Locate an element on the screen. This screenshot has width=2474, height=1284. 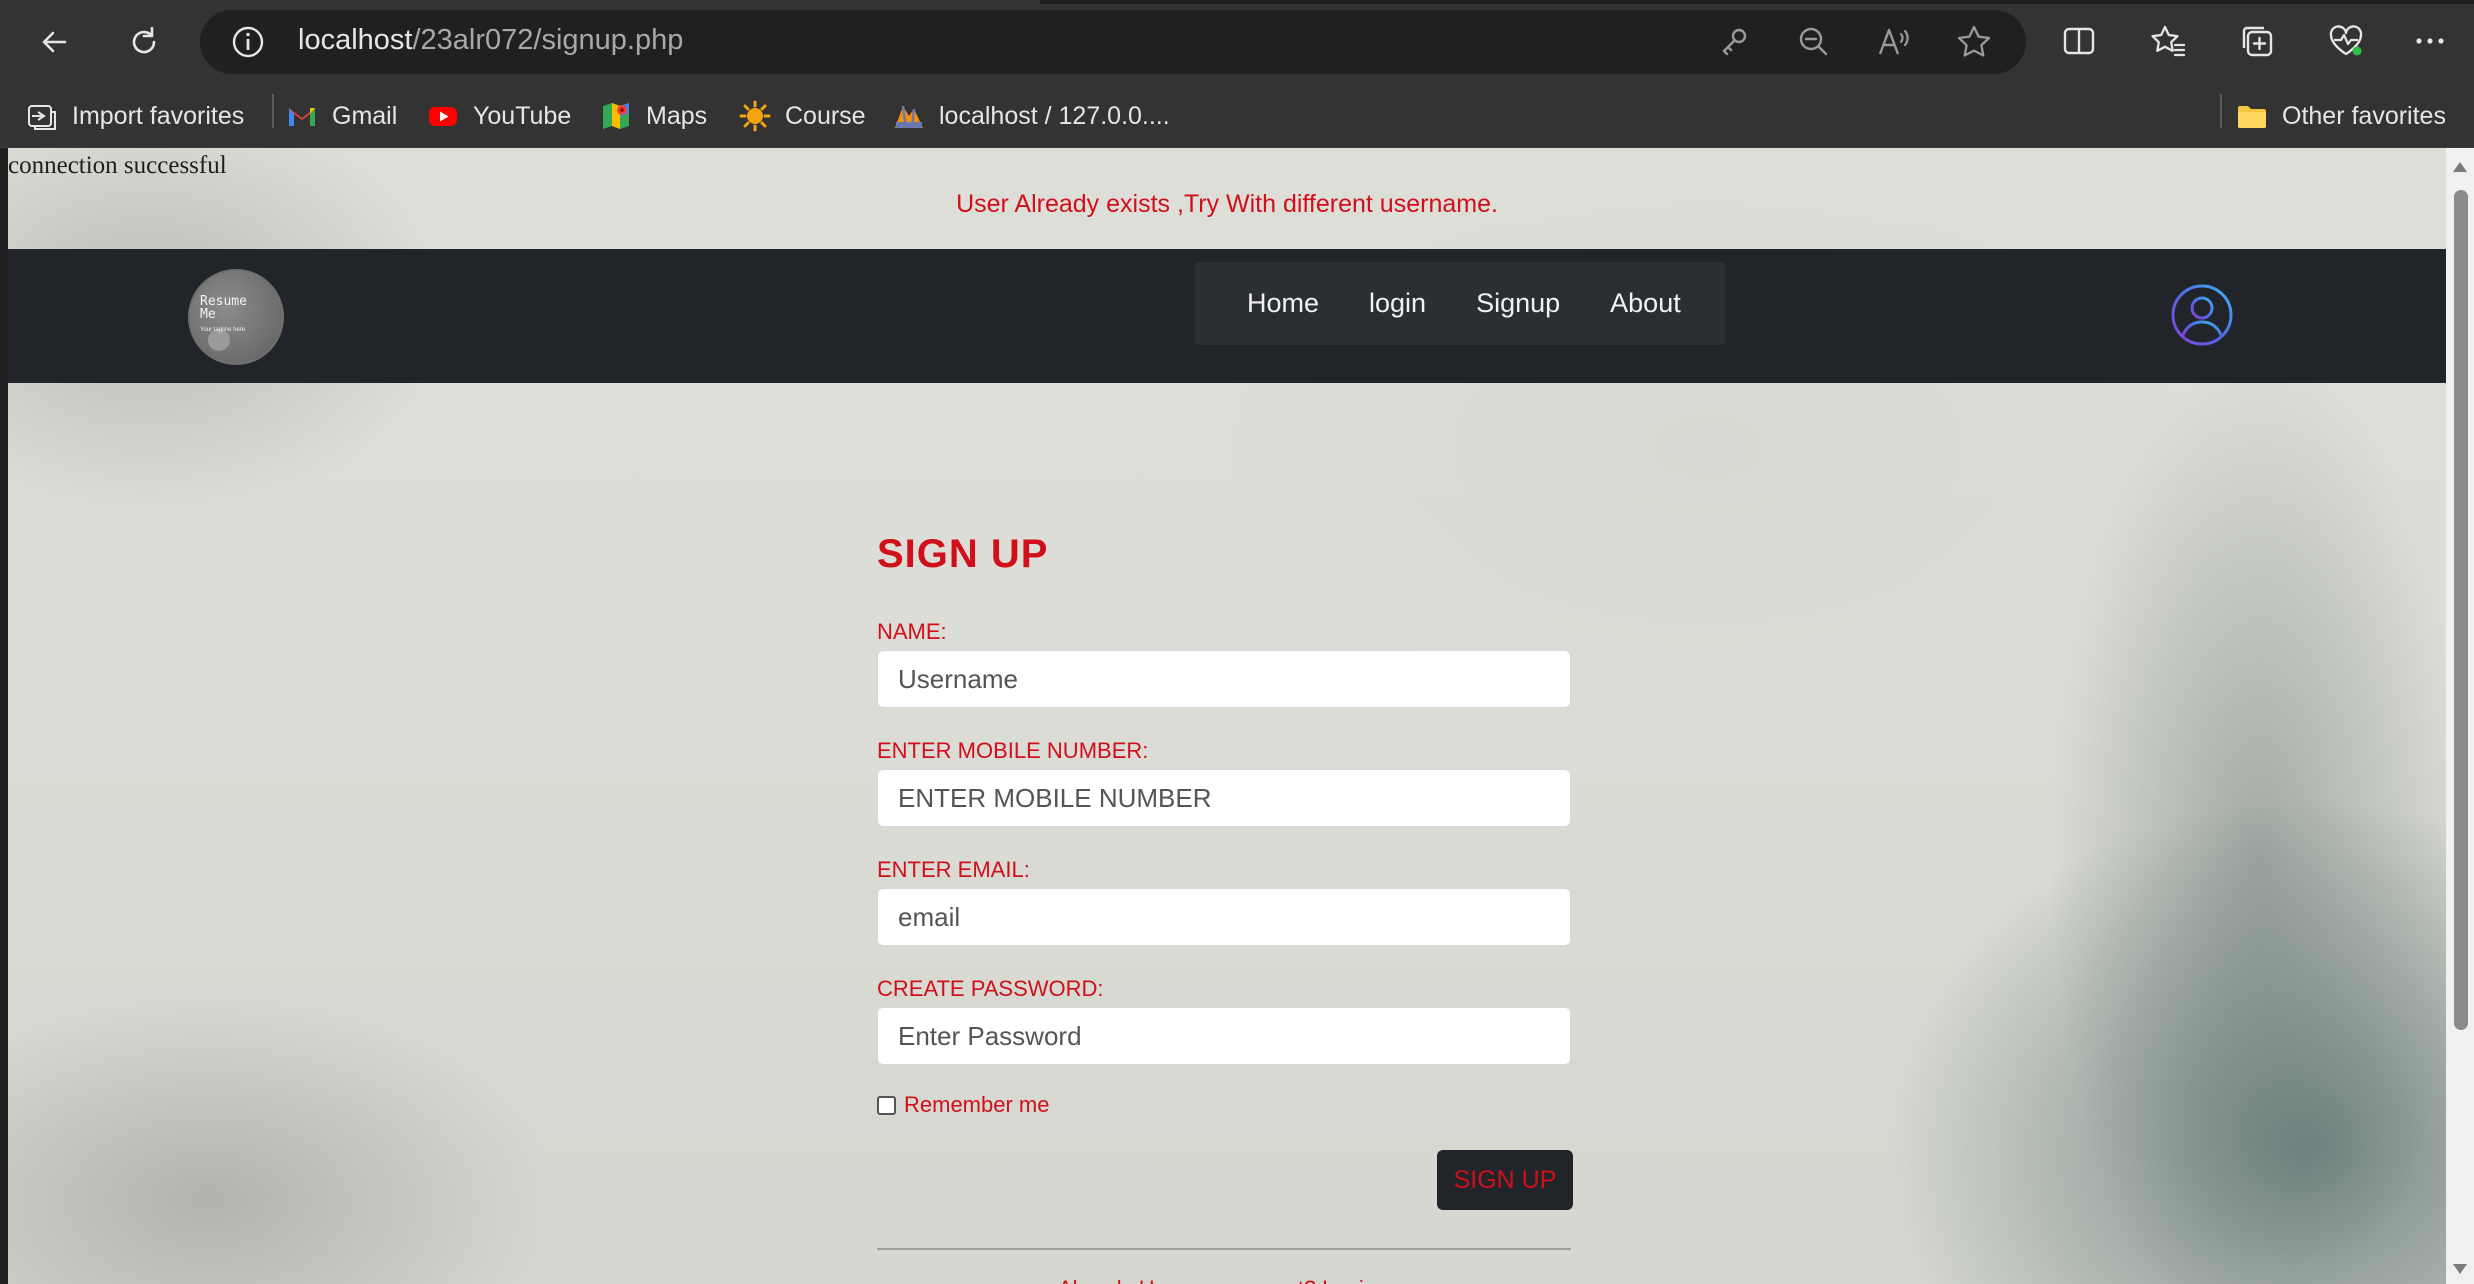
url-text: localhost/23alr072/signup.php is located at coordinates (490, 40).